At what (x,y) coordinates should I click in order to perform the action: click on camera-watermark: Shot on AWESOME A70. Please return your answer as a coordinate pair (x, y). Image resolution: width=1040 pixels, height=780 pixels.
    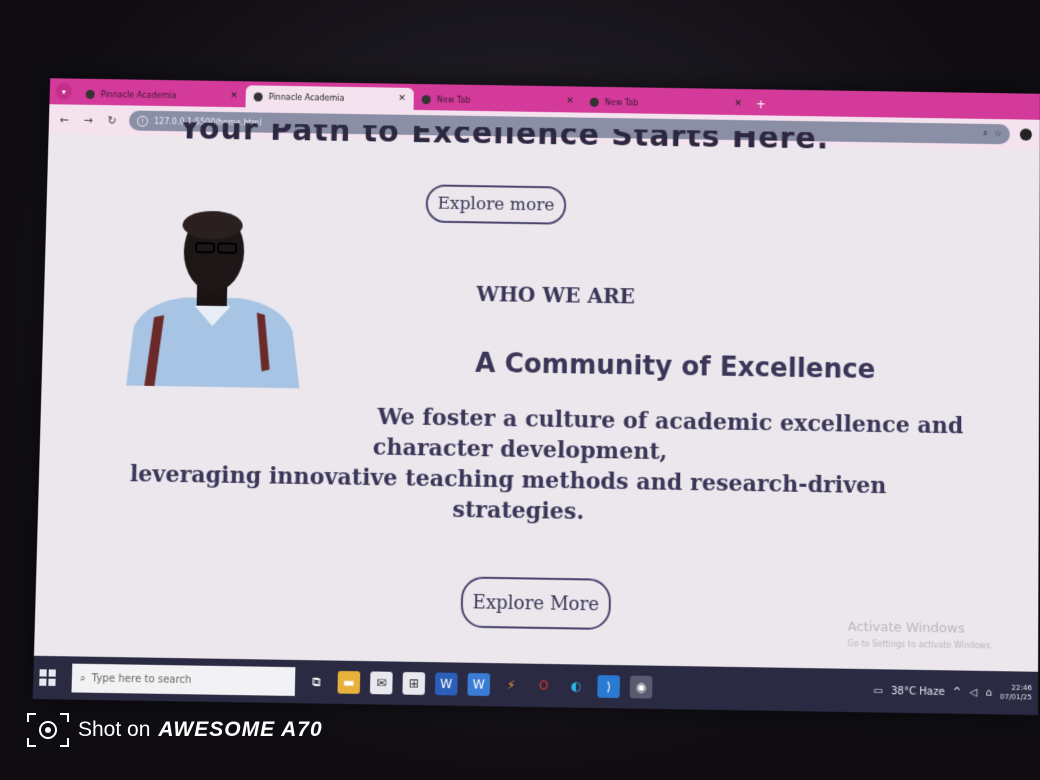
    Looking at the image, I should click on (174, 730).